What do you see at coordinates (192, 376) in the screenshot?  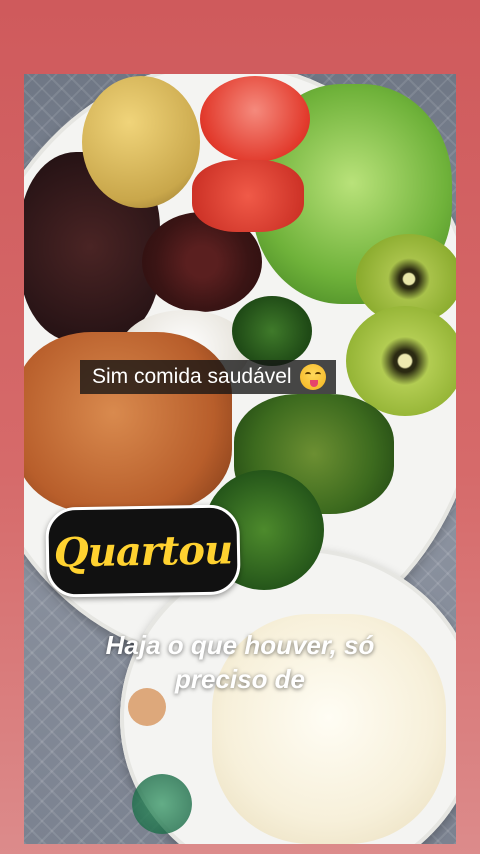 I see `caption-text: Sim comida saudável` at bounding box center [192, 376].